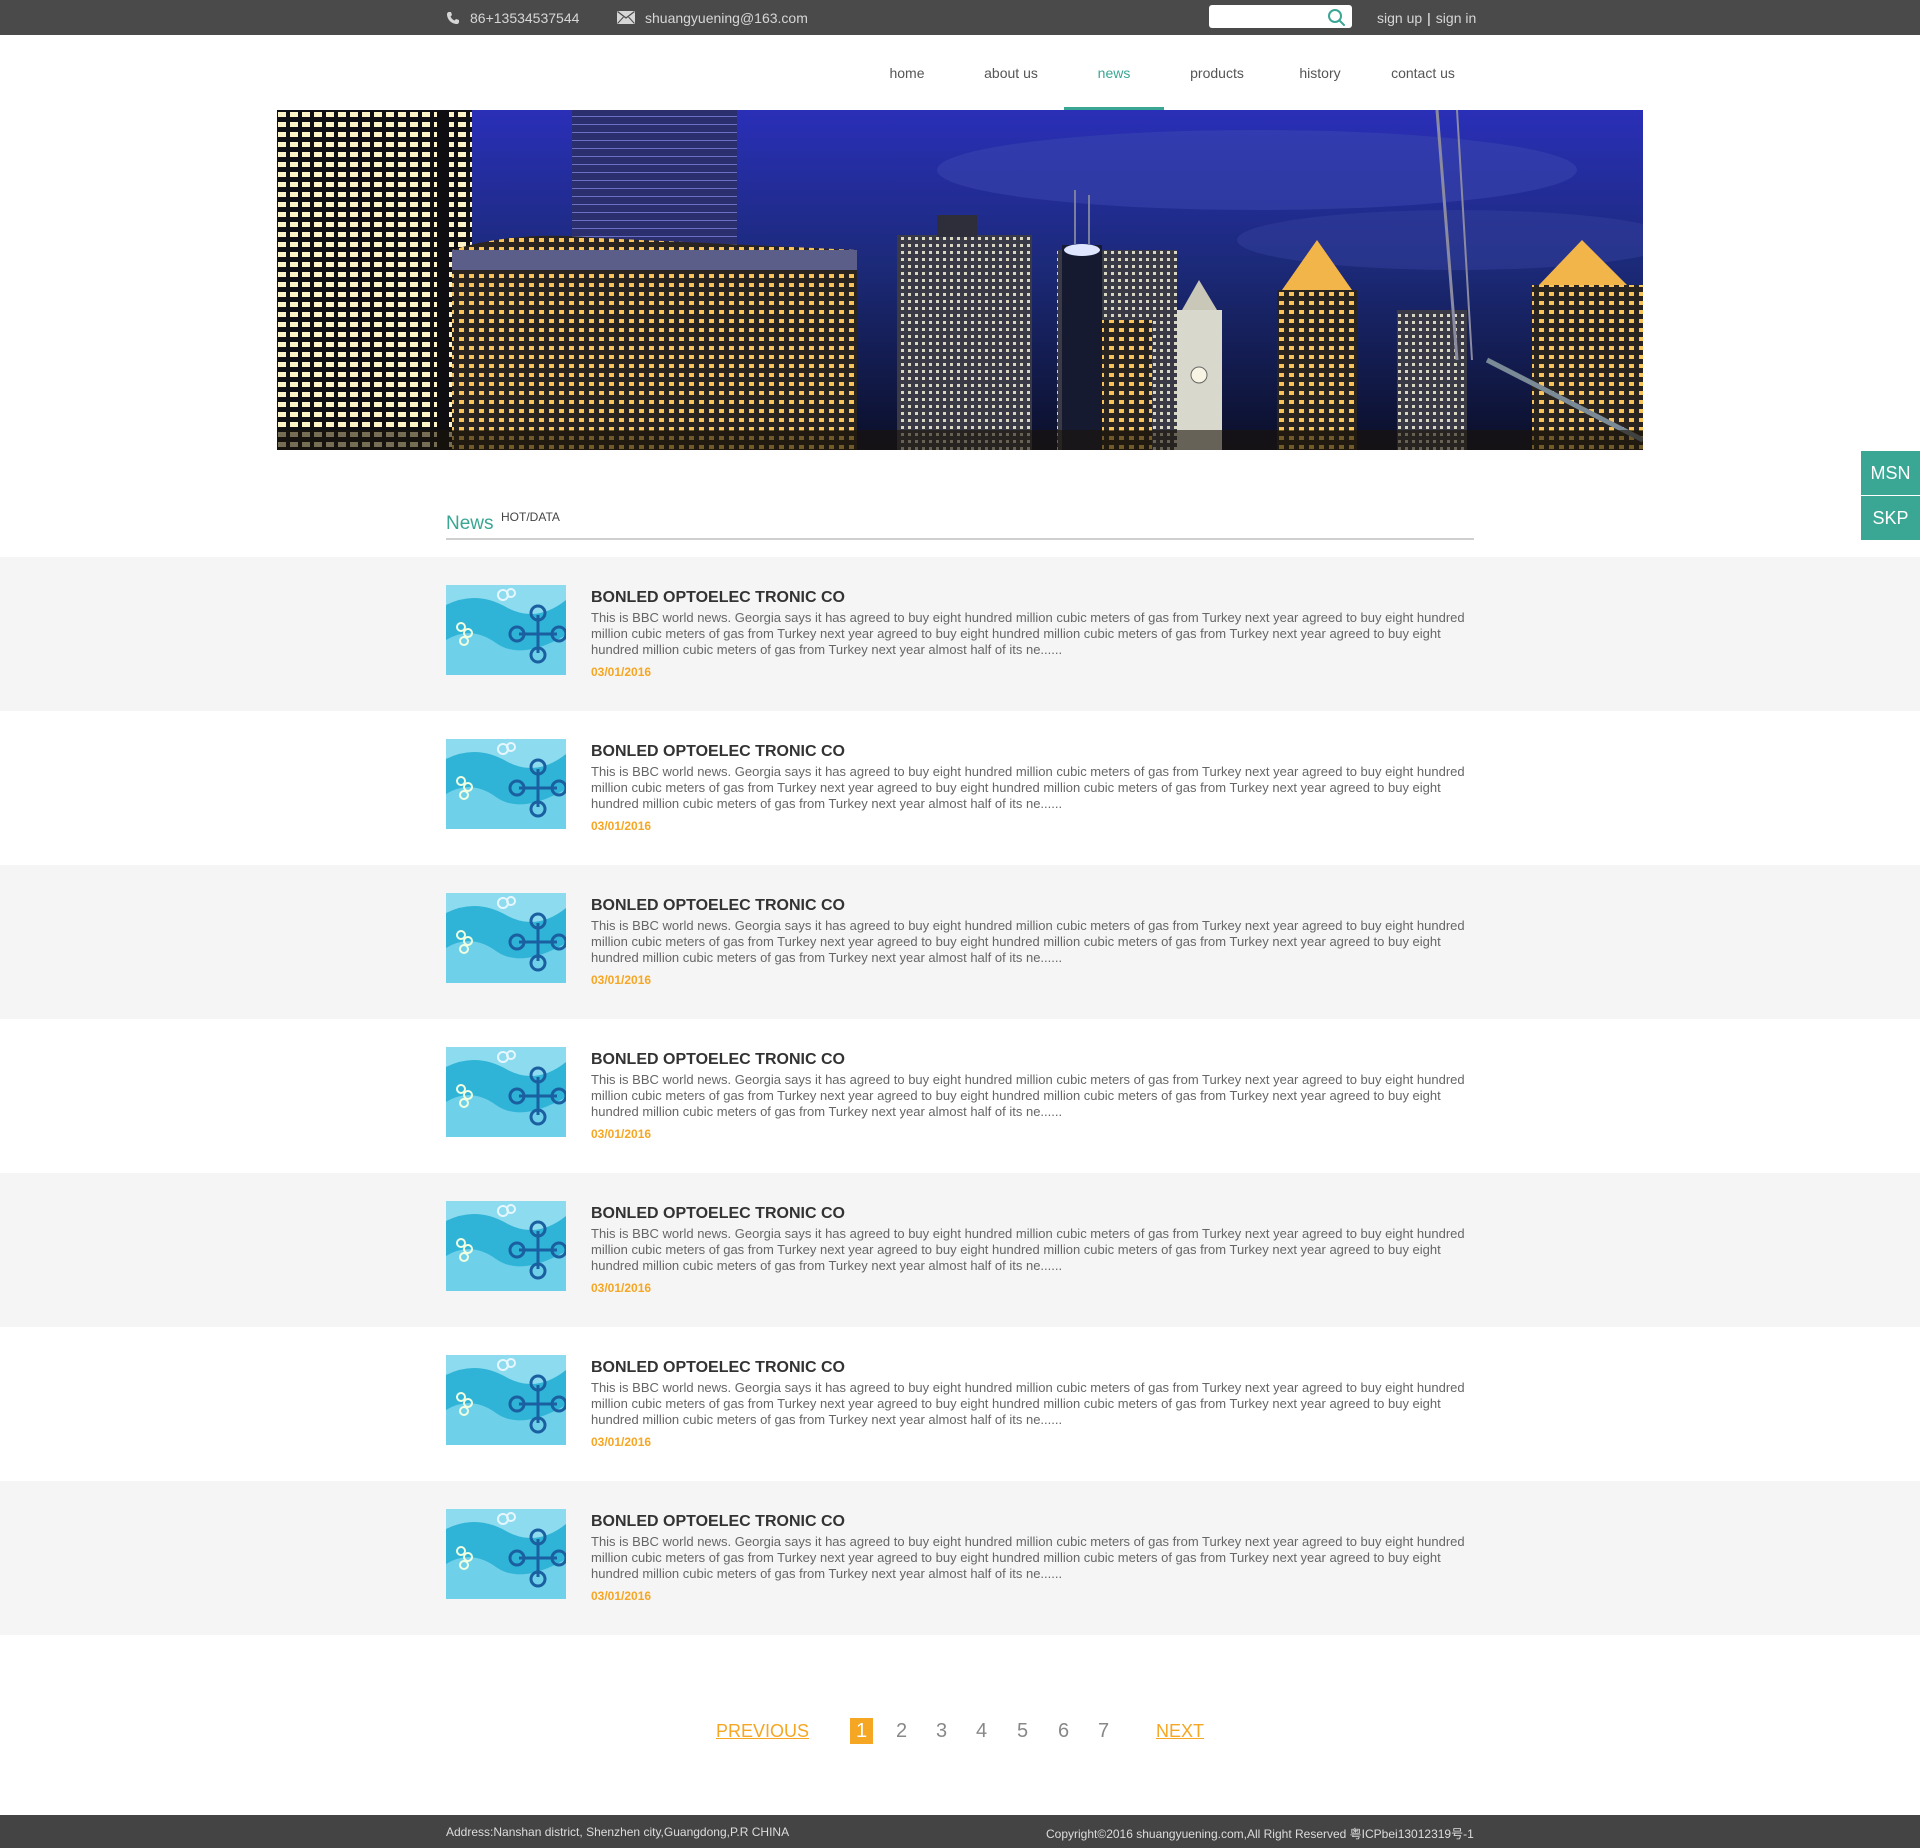 The height and width of the screenshot is (1848, 1920). Describe the element at coordinates (861, 1731) in the screenshot. I see `page-1: 1` at that location.